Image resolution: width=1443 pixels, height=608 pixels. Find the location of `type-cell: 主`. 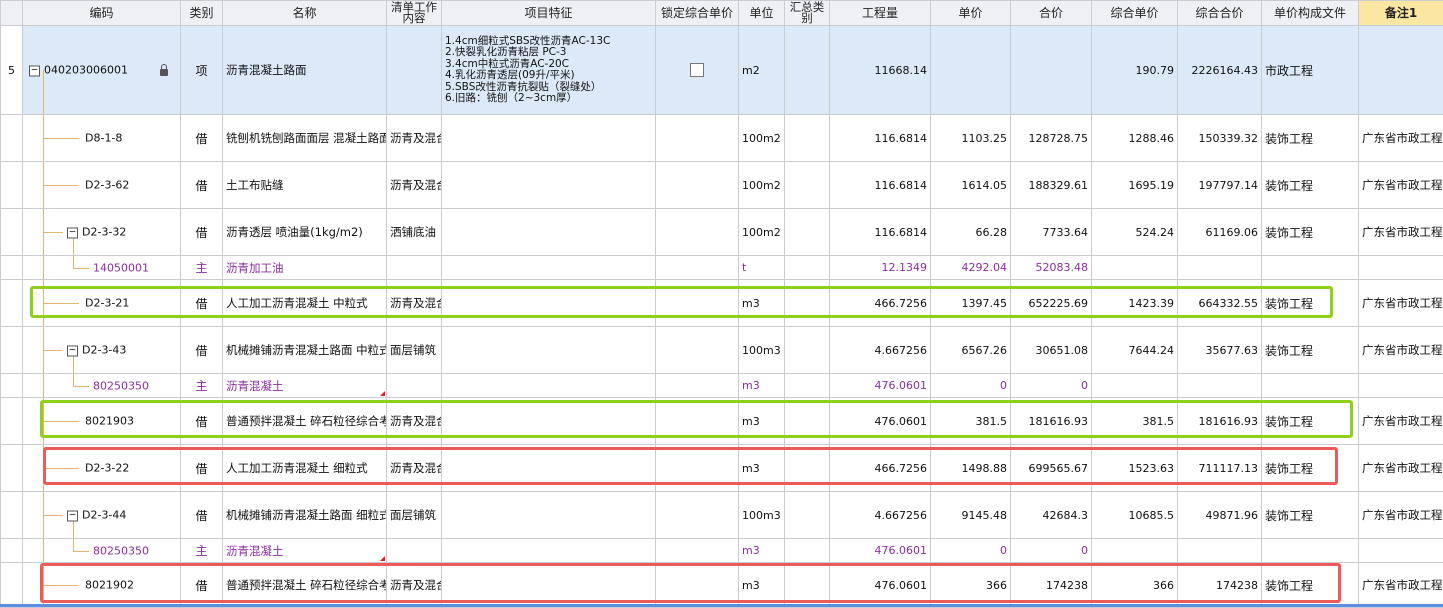

type-cell: 主 is located at coordinates (201, 267).